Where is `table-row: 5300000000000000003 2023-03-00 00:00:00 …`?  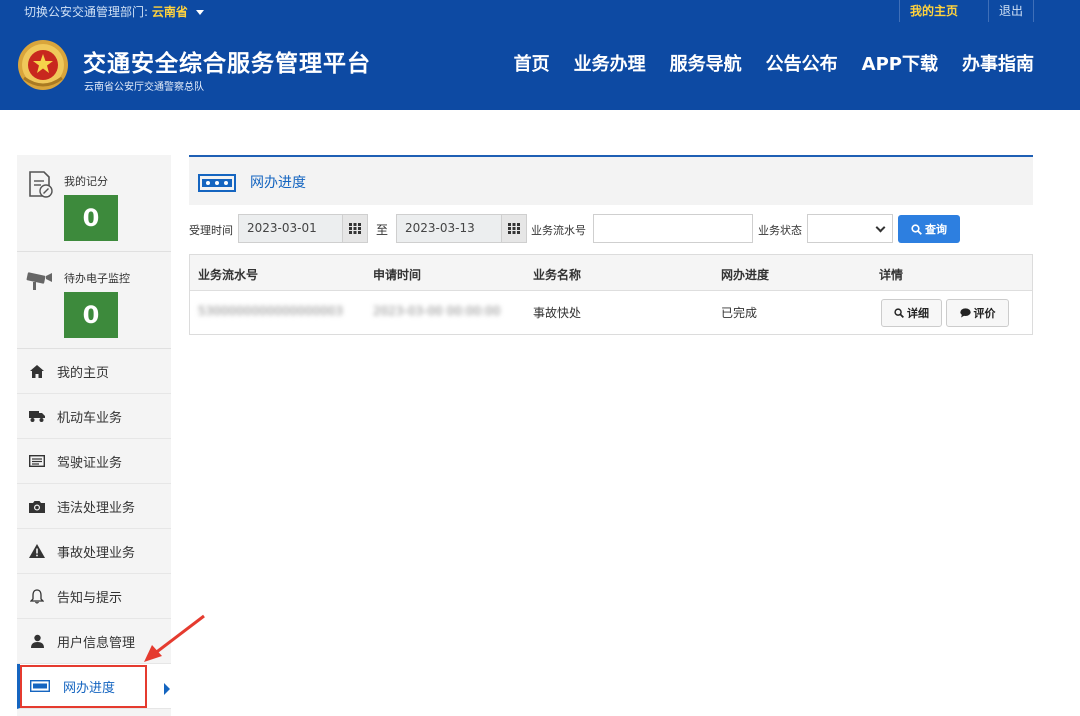 table-row: 5300000000000000003 2023-03-00 00:00:00 … is located at coordinates (611, 312).